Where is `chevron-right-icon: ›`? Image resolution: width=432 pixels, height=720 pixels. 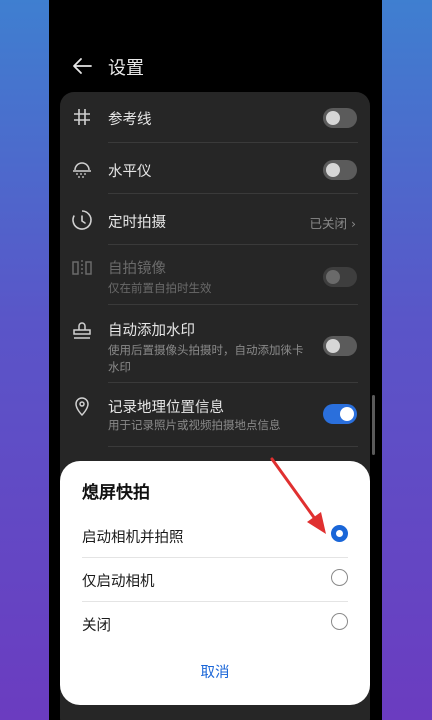 chevron-right-icon: › is located at coordinates (353, 223).